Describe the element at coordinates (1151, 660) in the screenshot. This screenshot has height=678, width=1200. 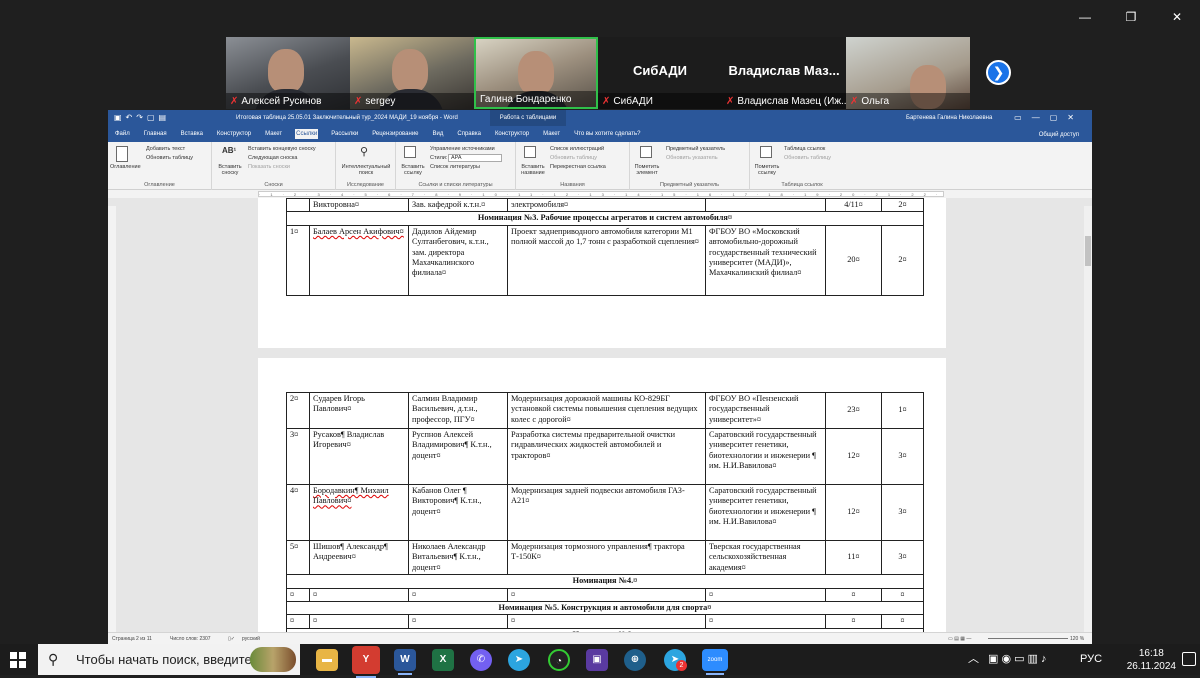
I see `clock: 16:18 26.11.2024` at that location.